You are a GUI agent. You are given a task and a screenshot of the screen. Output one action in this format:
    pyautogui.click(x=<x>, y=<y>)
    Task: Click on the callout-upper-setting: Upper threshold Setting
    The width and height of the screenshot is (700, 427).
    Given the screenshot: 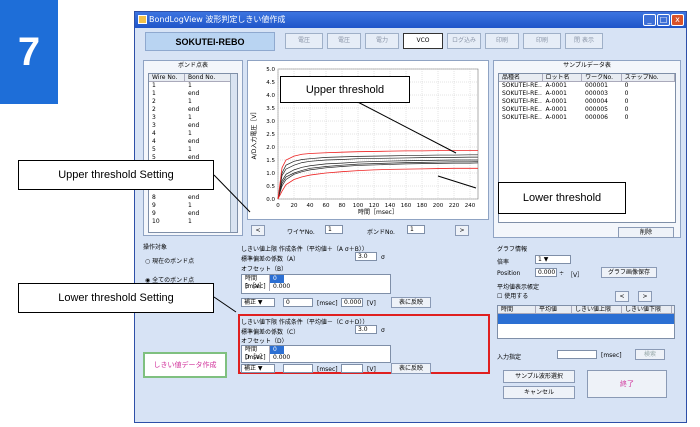 What is the action you would take?
    pyautogui.click(x=116, y=175)
    